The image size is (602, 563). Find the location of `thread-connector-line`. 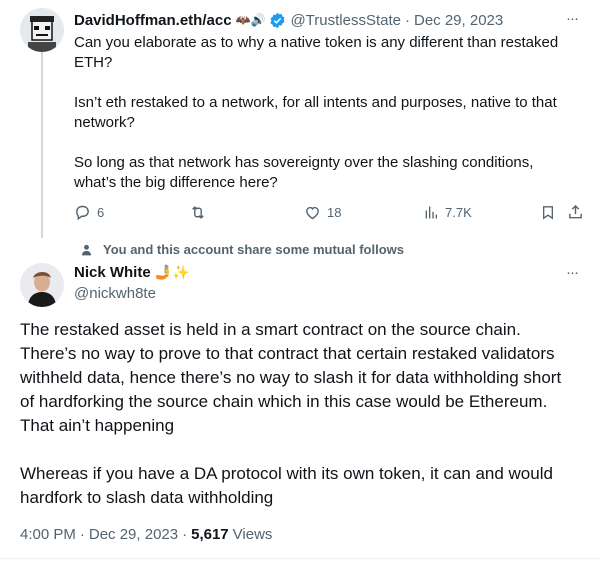

thread-connector-line is located at coordinates (42, 144).